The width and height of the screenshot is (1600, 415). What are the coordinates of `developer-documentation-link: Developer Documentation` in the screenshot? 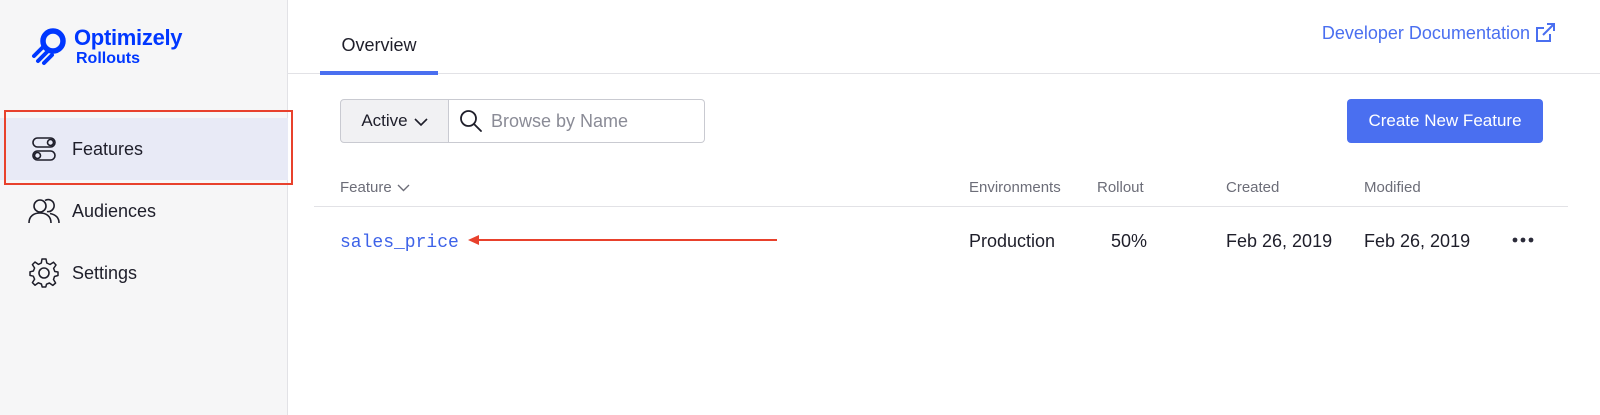 It's located at (1439, 33).